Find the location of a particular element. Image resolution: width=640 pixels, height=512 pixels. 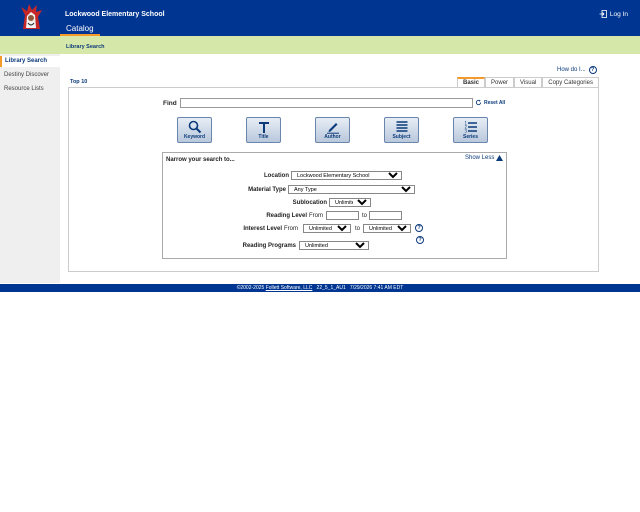

school-name: Lockwood Elementary School is located at coordinates (115, 14).